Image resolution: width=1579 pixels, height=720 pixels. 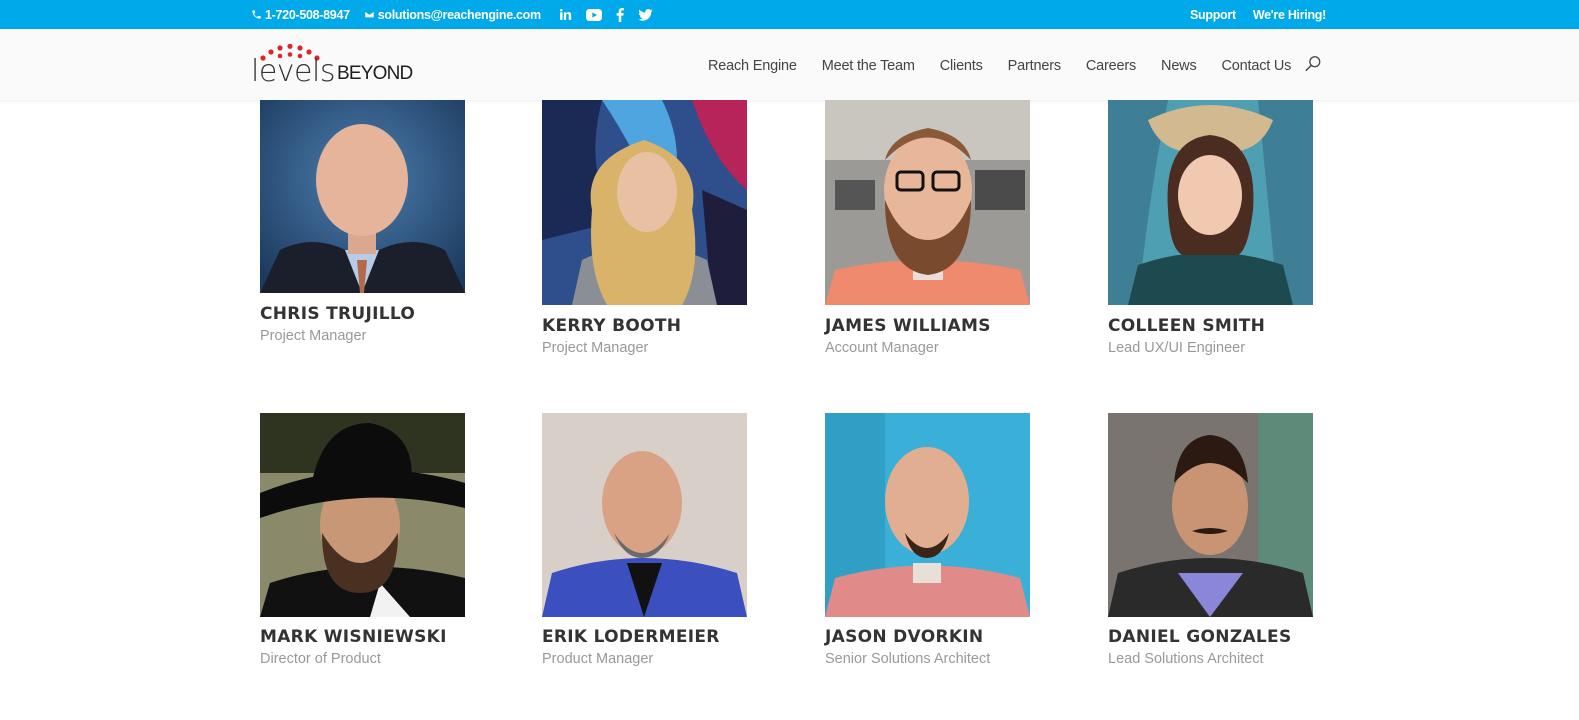 What do you see at coordinates (1111, 66) in the screenshot?
I see `nav-item-careers: Careers` at bounding box center [1111, 66].